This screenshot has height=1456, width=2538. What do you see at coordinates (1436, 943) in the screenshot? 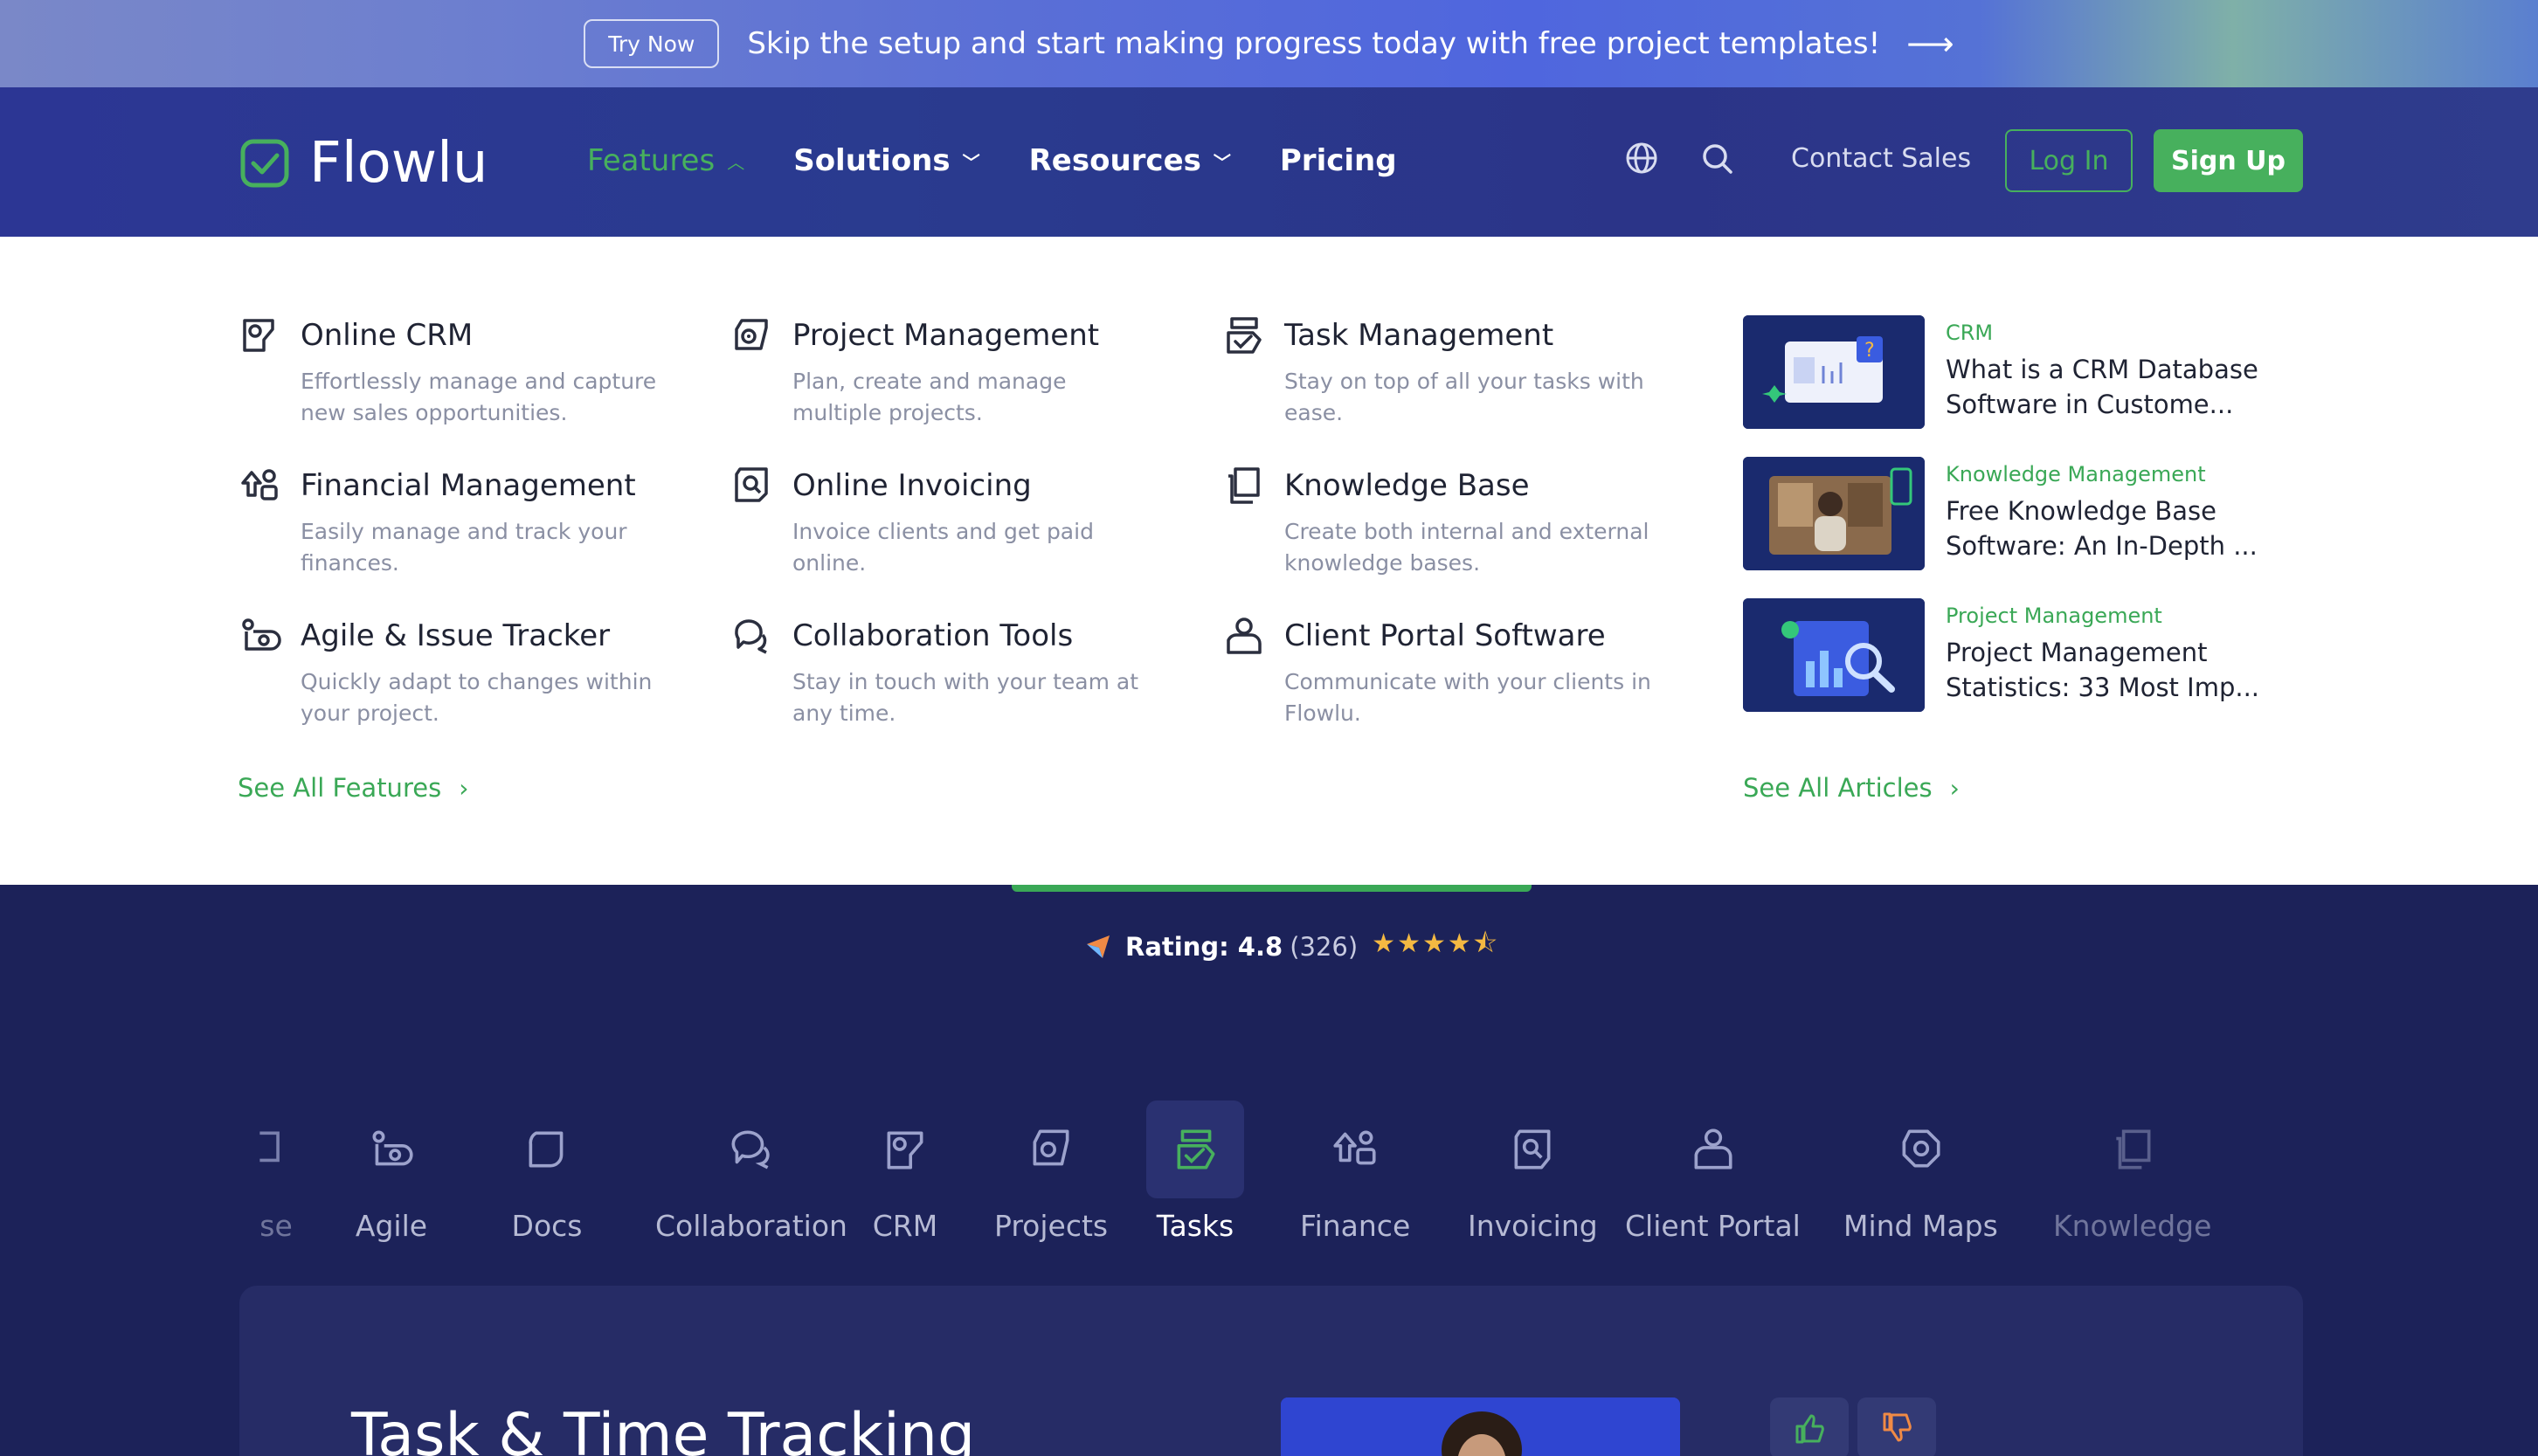
I see `star-rating-icon: ★★★★⯪` at bounding box center [1436, 943].